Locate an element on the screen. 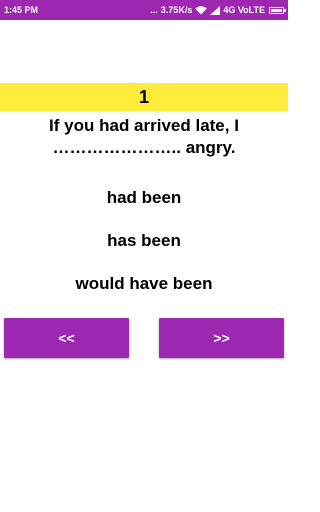  previous-button: << is located at coordinates (66, 338).